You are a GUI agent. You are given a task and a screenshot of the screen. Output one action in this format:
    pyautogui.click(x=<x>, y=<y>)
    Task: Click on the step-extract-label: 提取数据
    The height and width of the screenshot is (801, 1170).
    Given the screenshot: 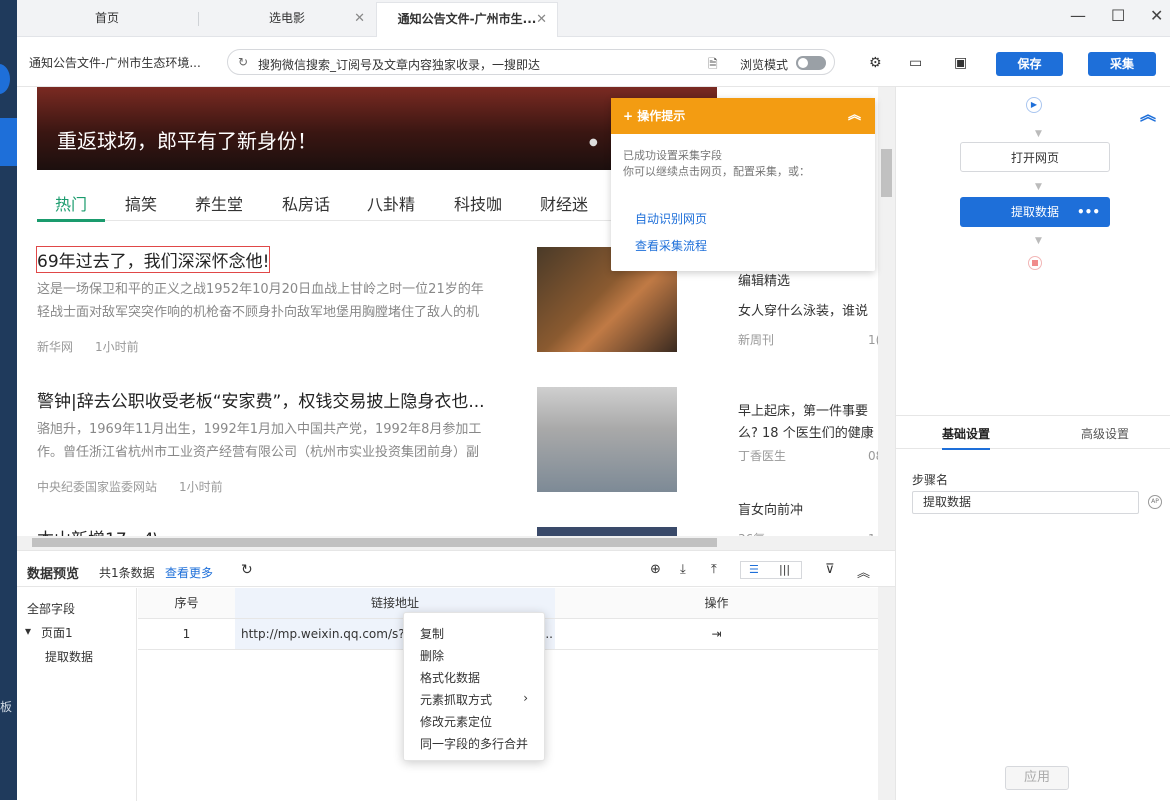 What is the action you would take?
    pyautogui.click(x=1034, y=212)
    